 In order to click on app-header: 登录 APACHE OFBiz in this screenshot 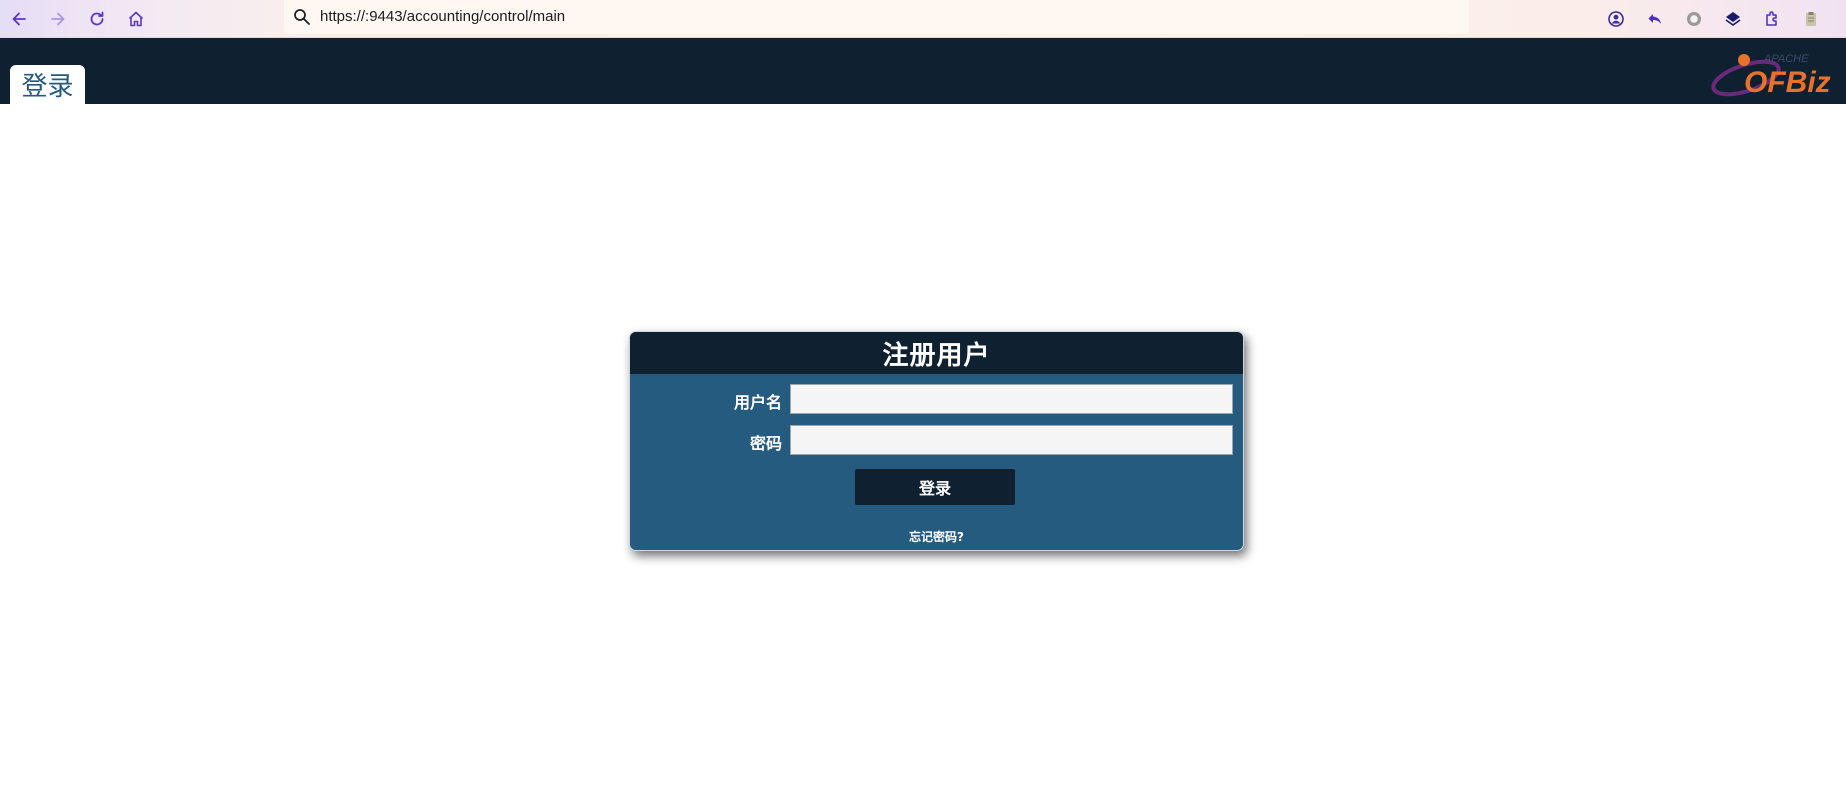, I will do `click(923, 71)`.